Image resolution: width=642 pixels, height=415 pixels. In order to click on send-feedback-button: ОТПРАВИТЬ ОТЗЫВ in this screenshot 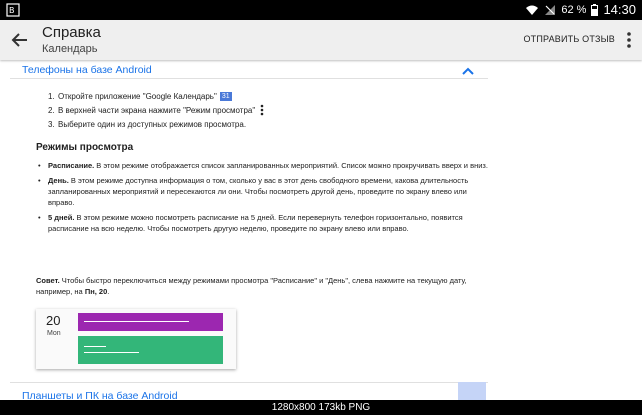, I will do `click(569, 39)`.